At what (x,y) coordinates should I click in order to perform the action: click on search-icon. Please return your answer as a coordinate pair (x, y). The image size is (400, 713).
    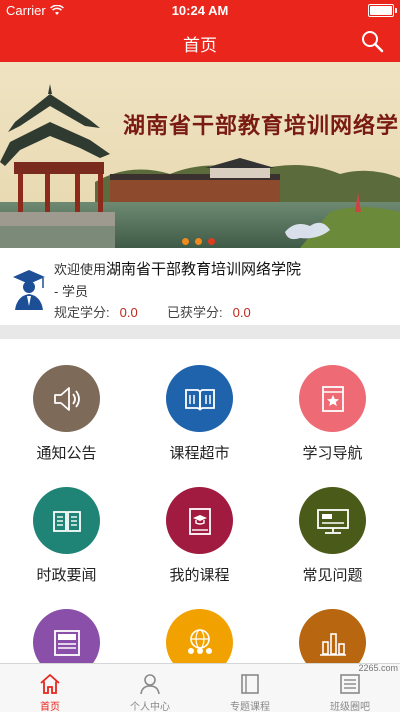
    Looking at the image, I should click on (372, 41).